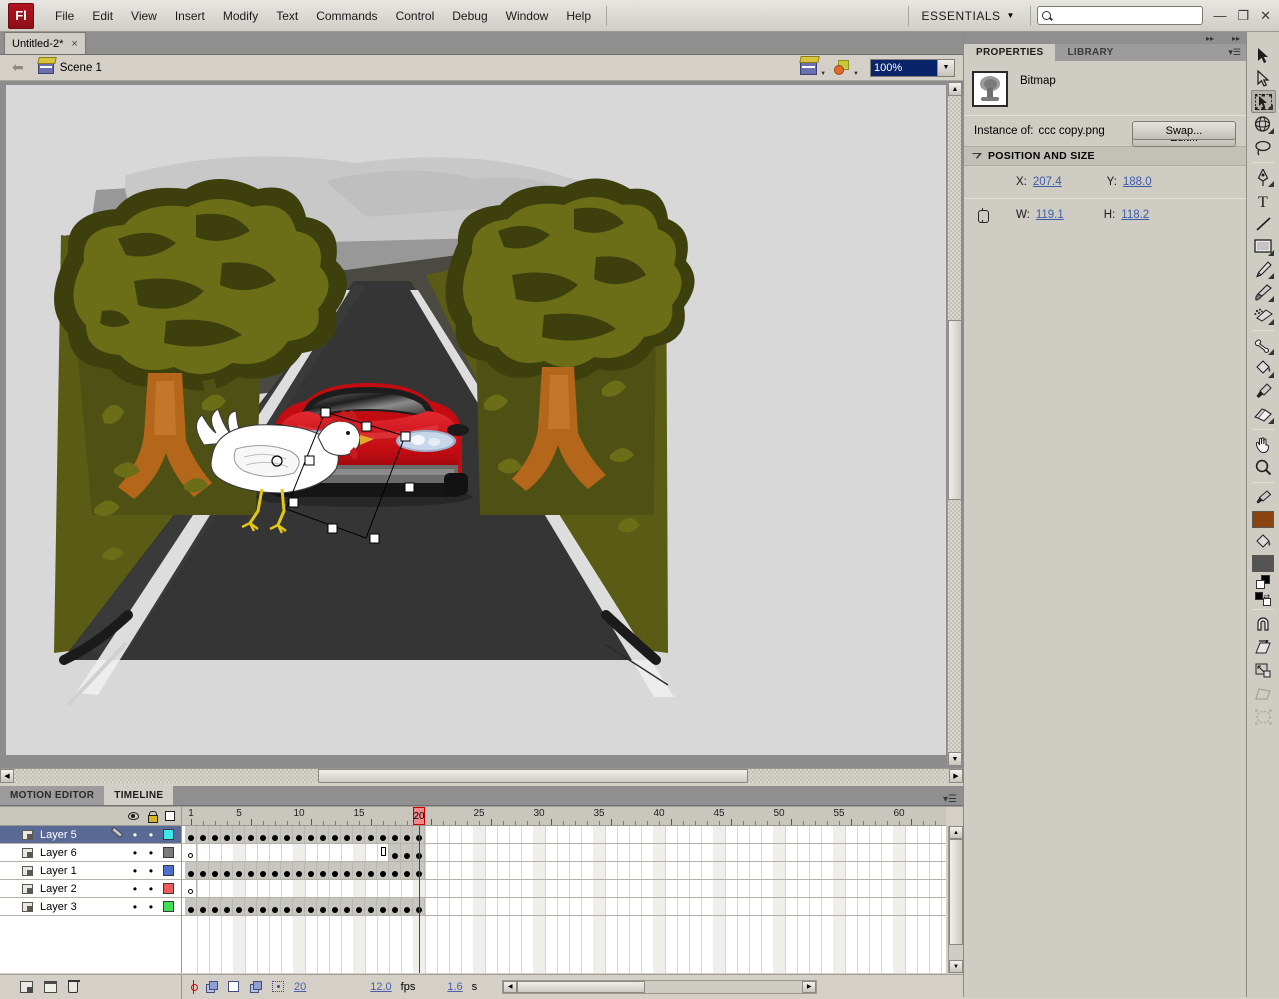  I want to click on layer-name-label: Layer 1, so click(75, 871).